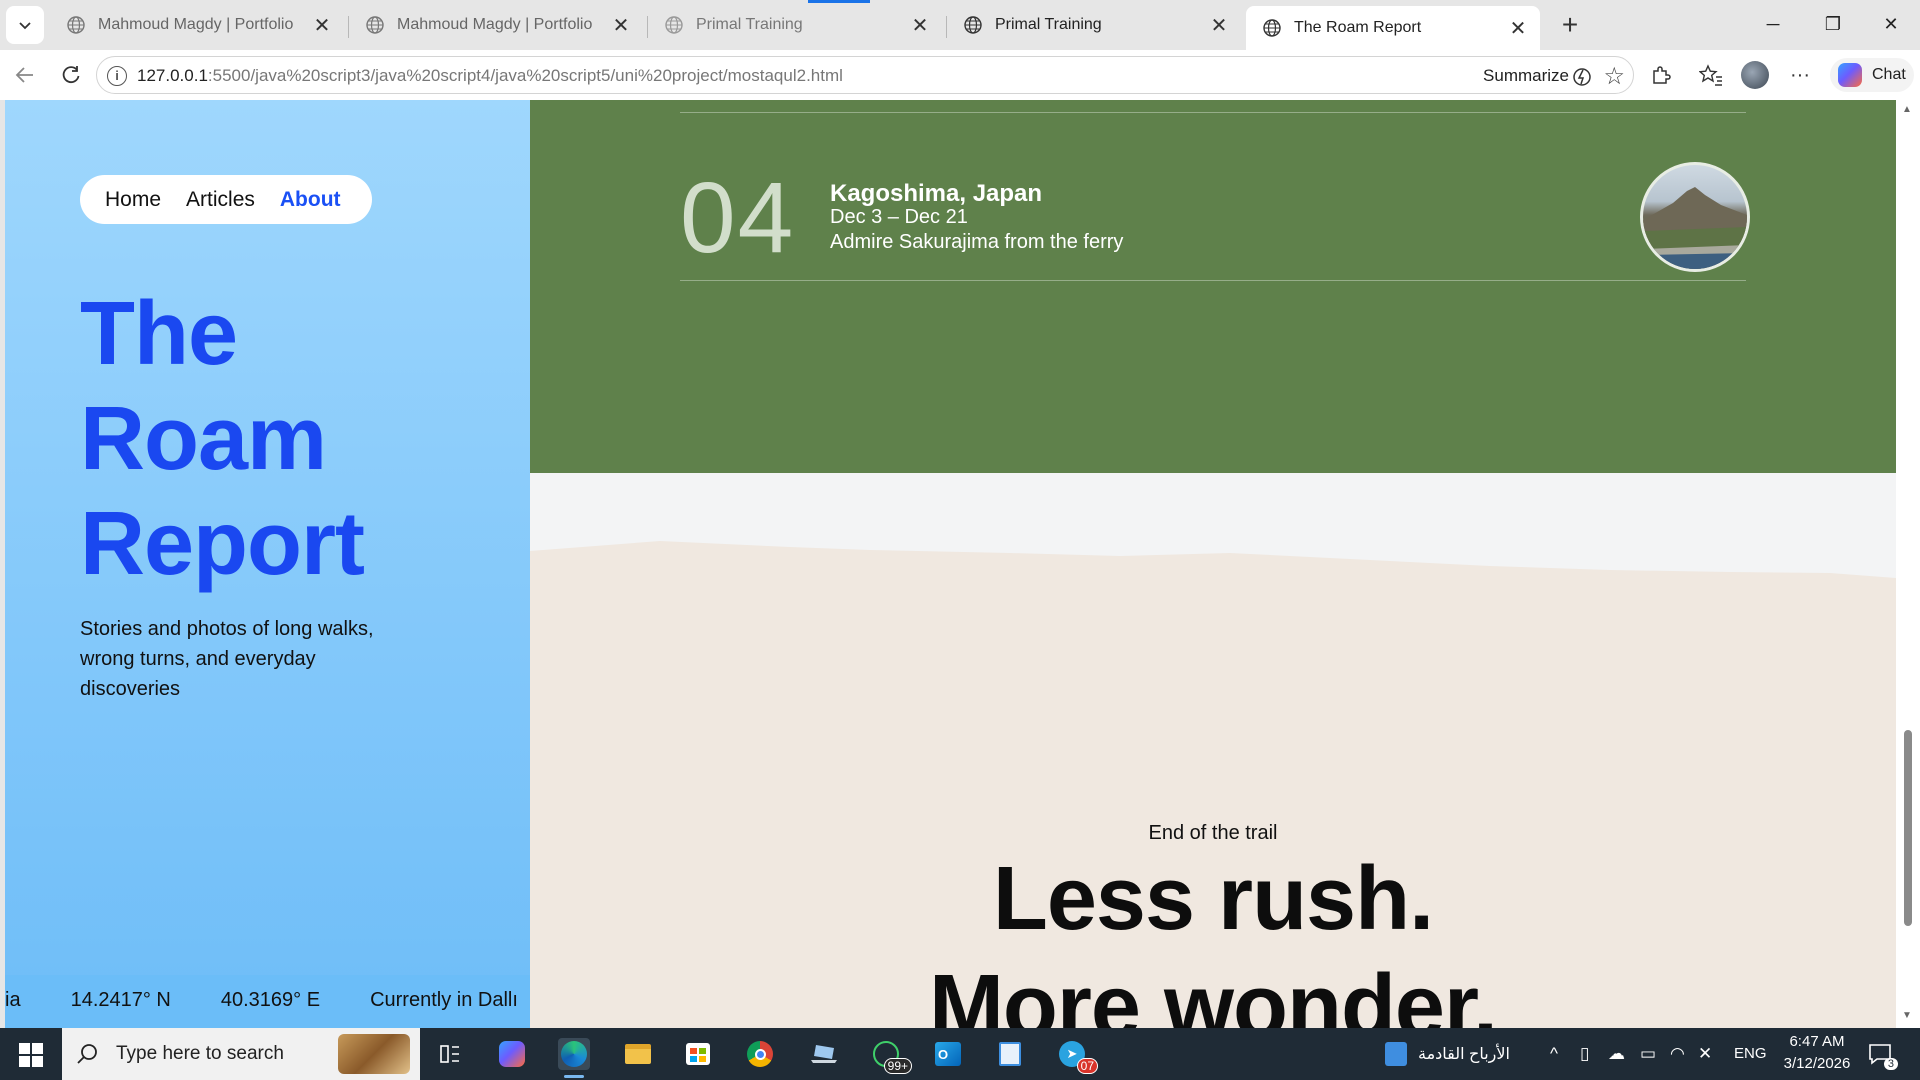  I want to click on end-headline-2: More wonder., so click(1213, 992).